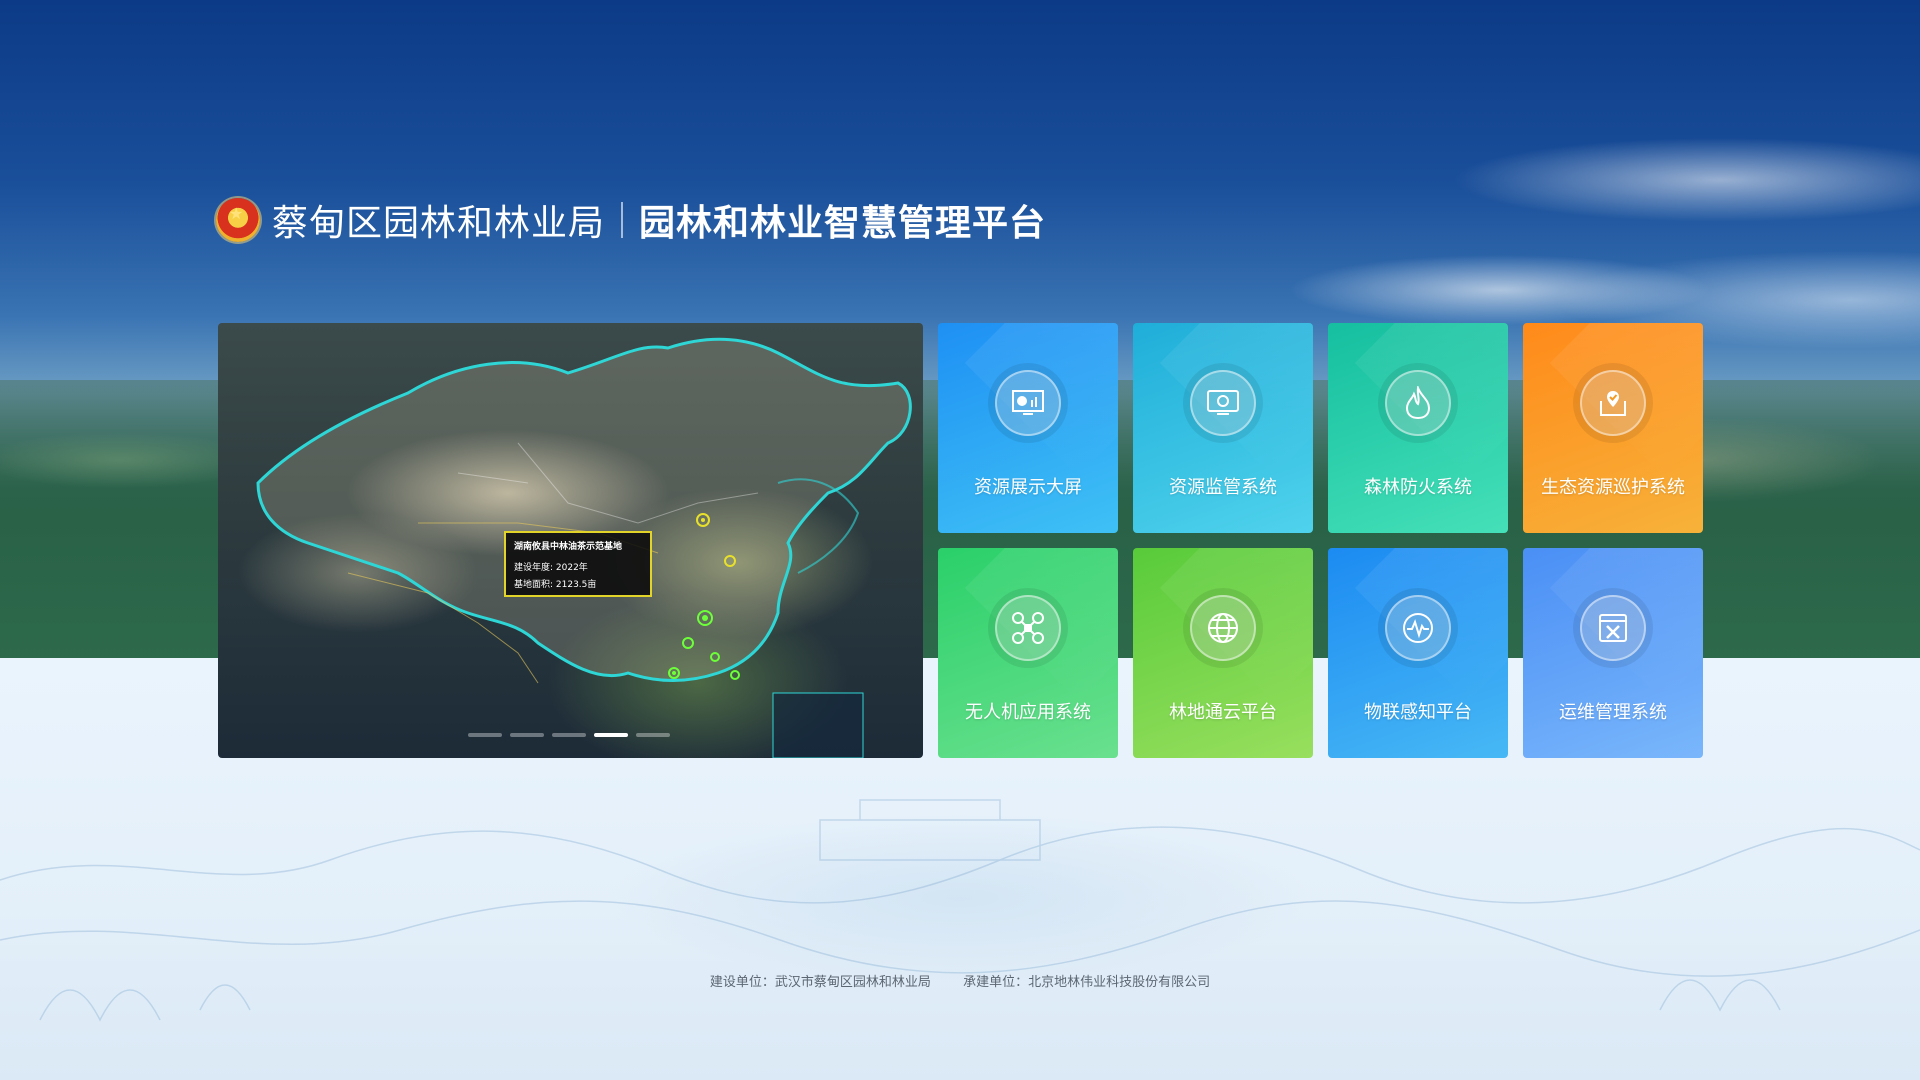 The height and width of the screenshot is (1080, 1920). What do you see at coordinates (1028, 403) in the screenshot?
I see `dashboard-screen-icon` at bounding box center [1028, 403].